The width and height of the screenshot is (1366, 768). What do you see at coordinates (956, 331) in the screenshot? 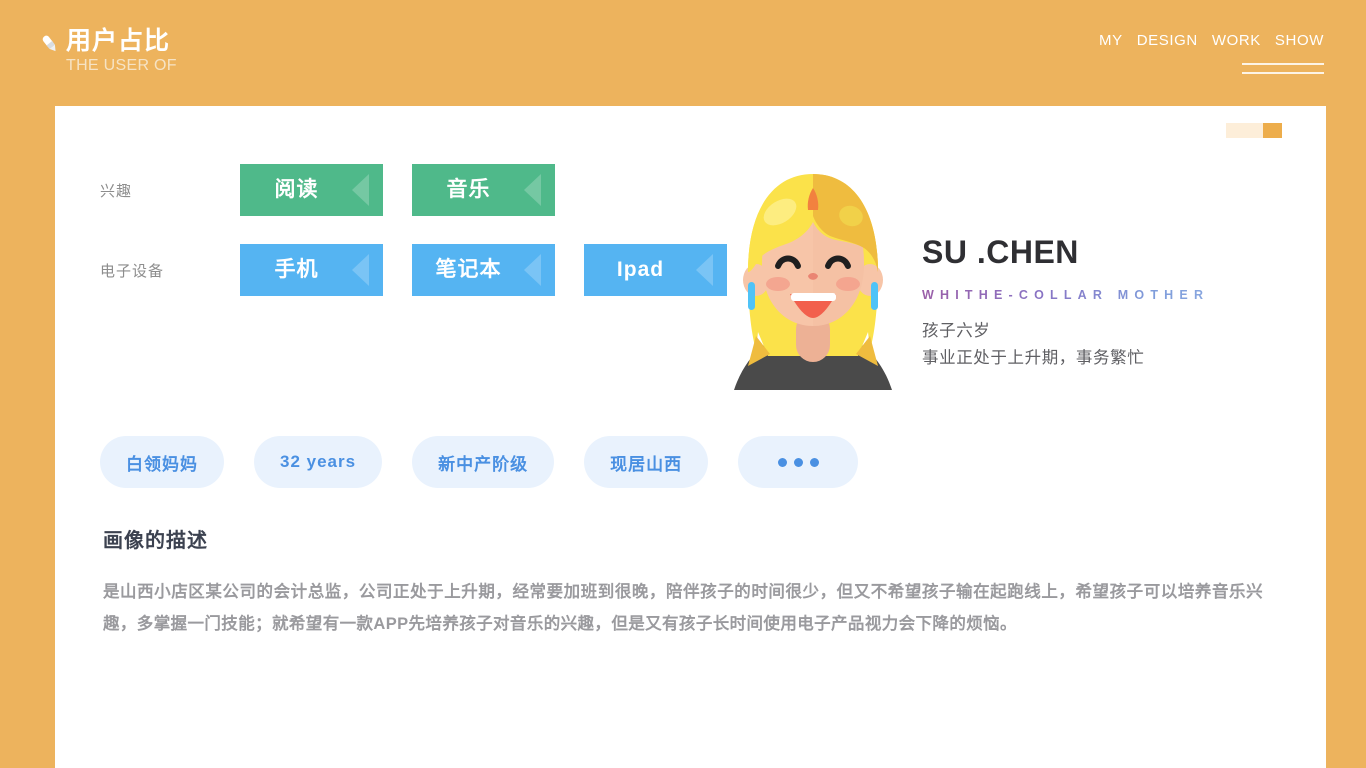
I see `person-note-child-age: 孩子六岁` at bounding box center [956, 331].